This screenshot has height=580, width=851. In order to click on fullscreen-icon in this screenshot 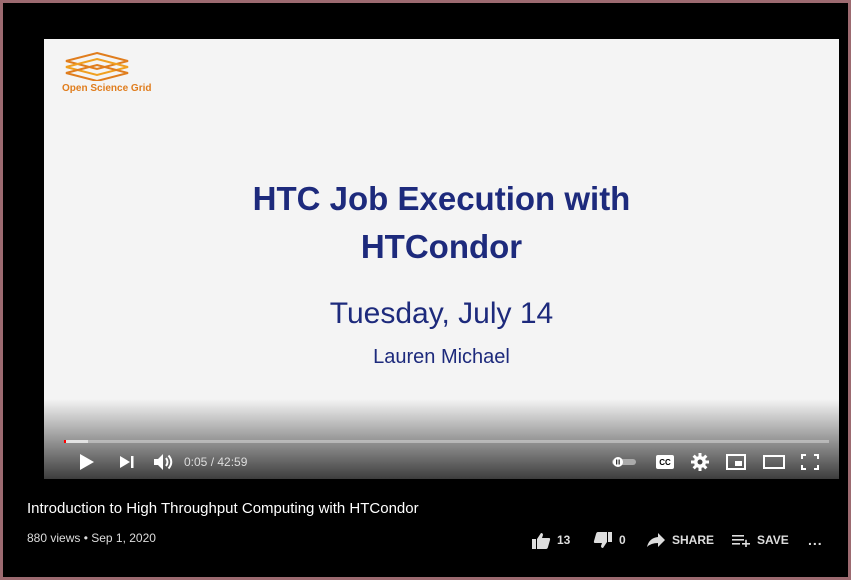, I will do `click(810, 462)`.